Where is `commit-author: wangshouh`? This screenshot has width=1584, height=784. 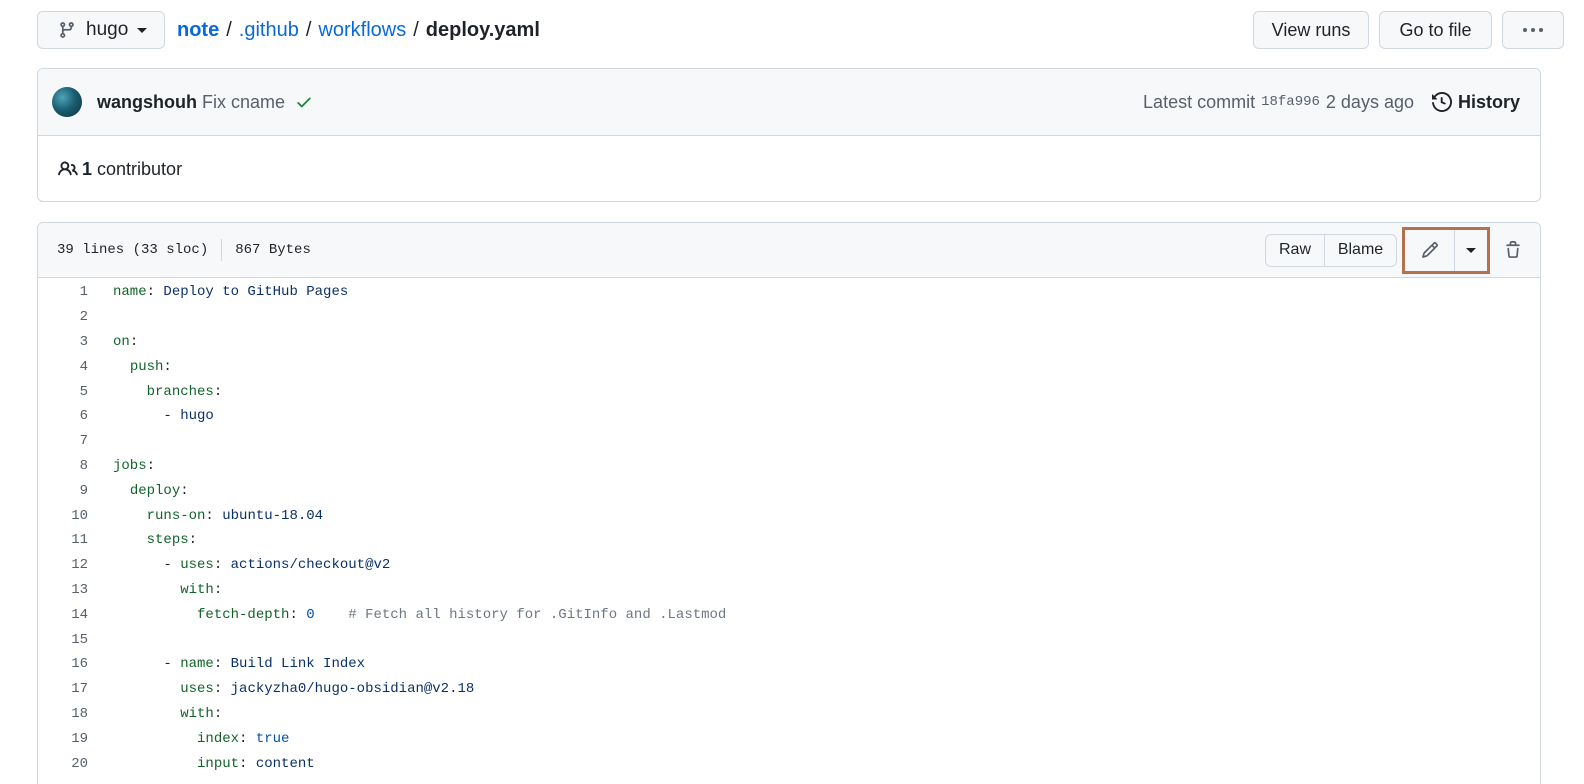
commit-author: wangshouh is located at coordinates (147, 102).